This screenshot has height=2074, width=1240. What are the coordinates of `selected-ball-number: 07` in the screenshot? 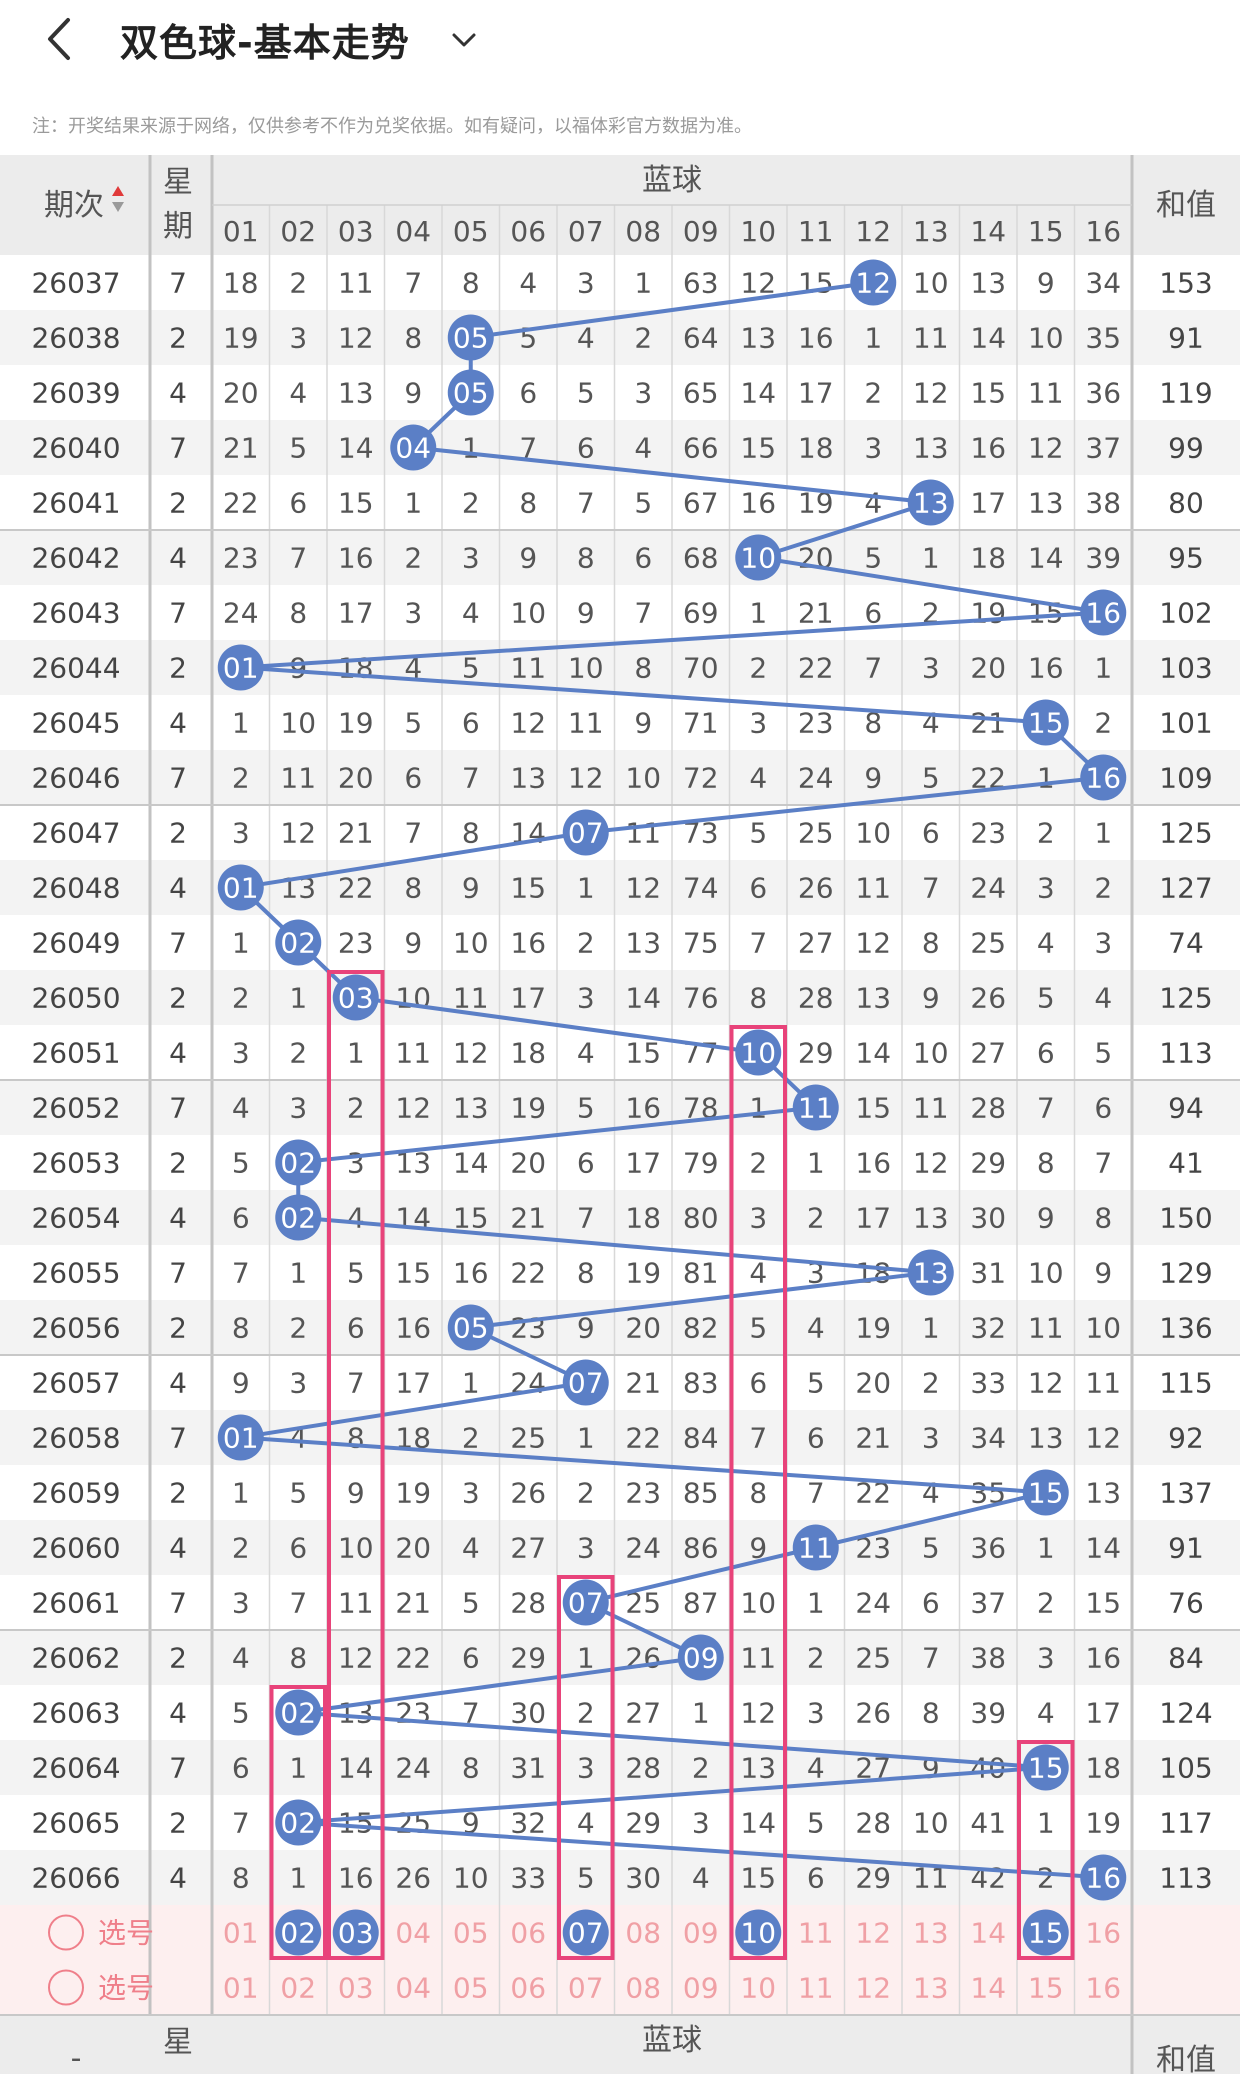 It's located at (586, 1933).